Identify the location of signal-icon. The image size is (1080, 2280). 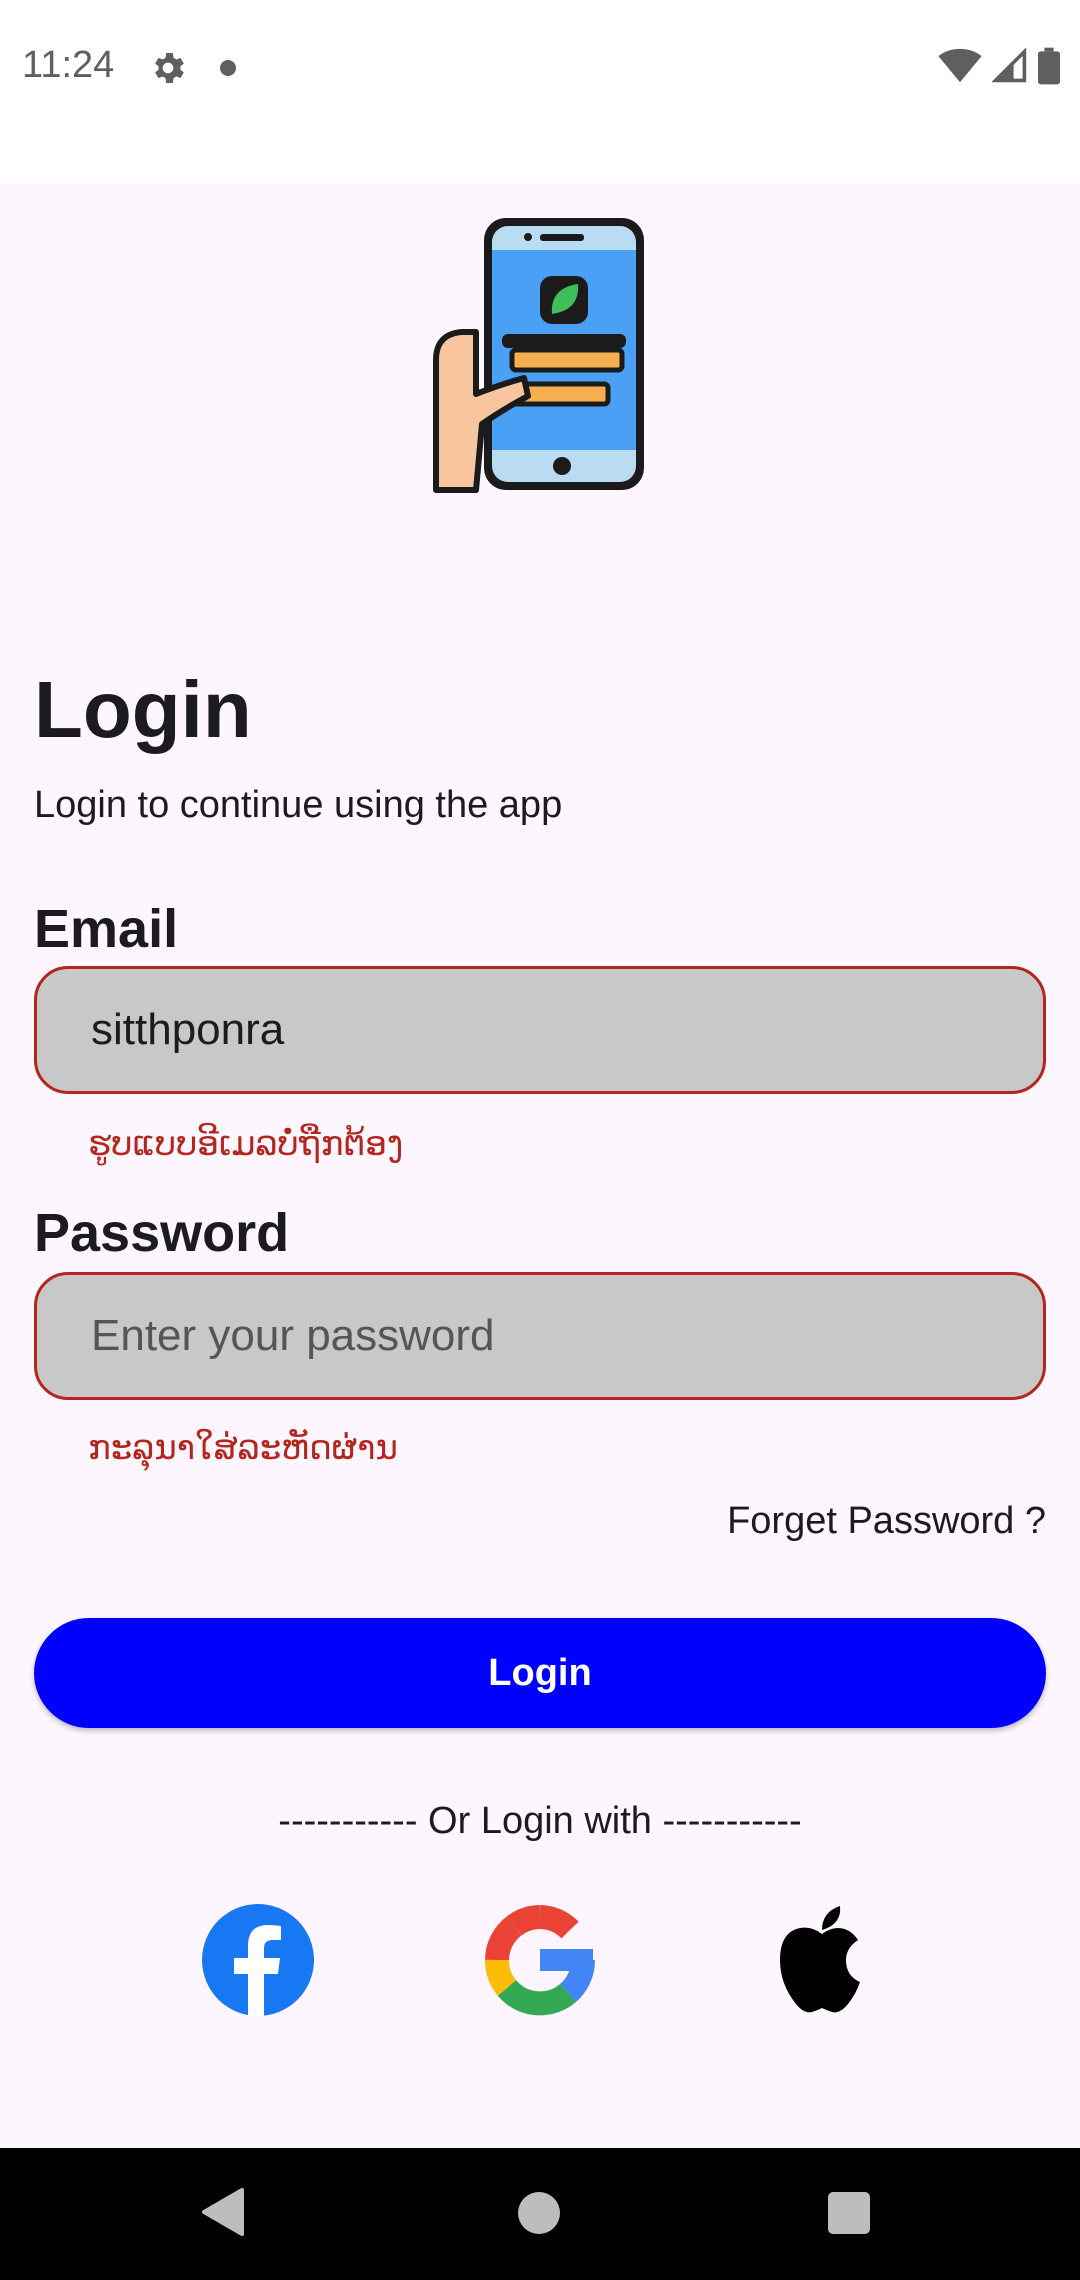
(1009, 65).